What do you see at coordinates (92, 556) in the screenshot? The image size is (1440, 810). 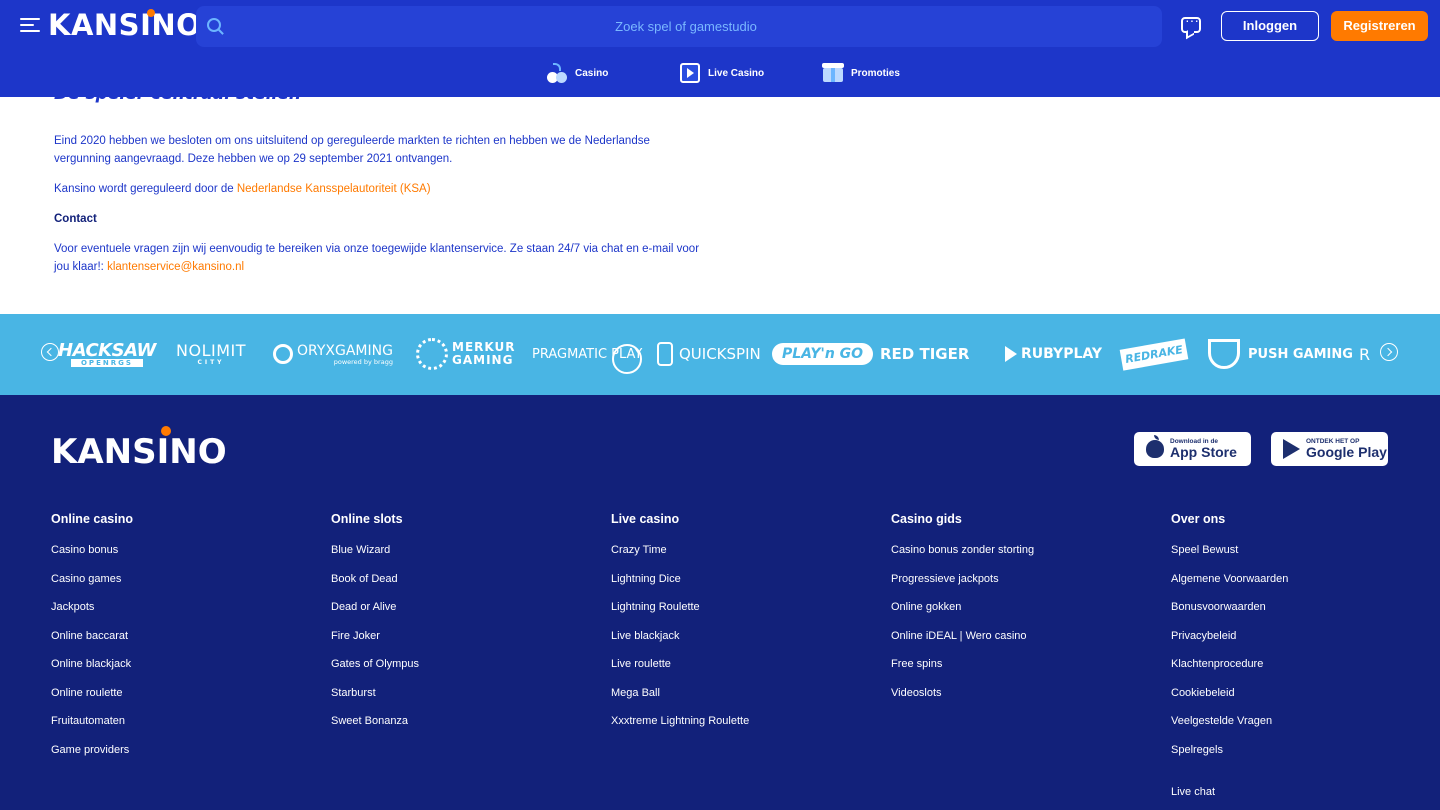 I see `footer-link: Casino bonus` at bounding box center [92, 556].